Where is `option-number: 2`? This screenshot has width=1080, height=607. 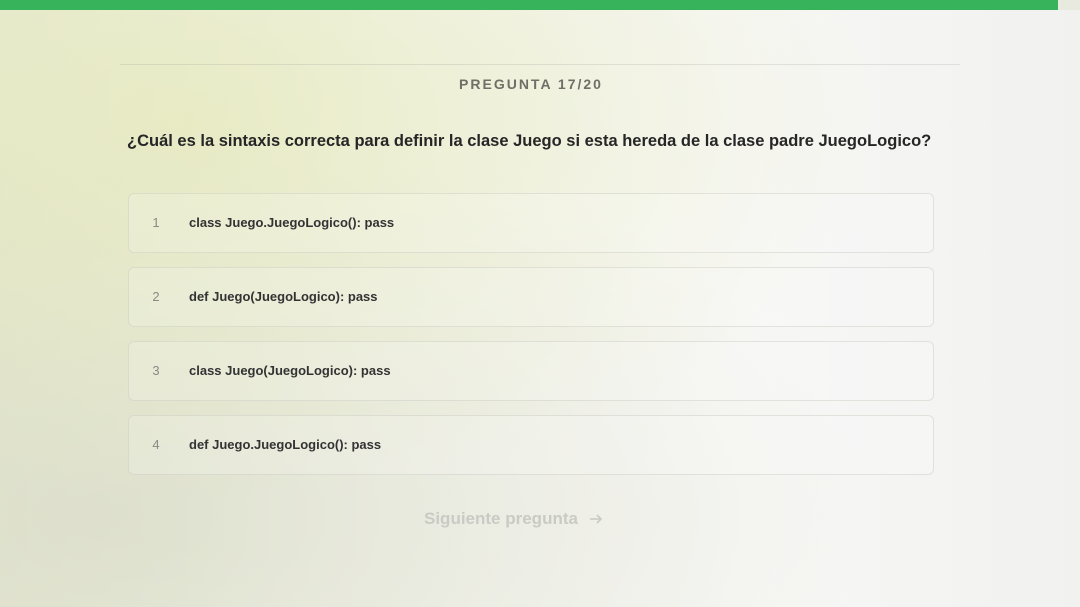
option-number: 2 is located at coordinates (156, 296).